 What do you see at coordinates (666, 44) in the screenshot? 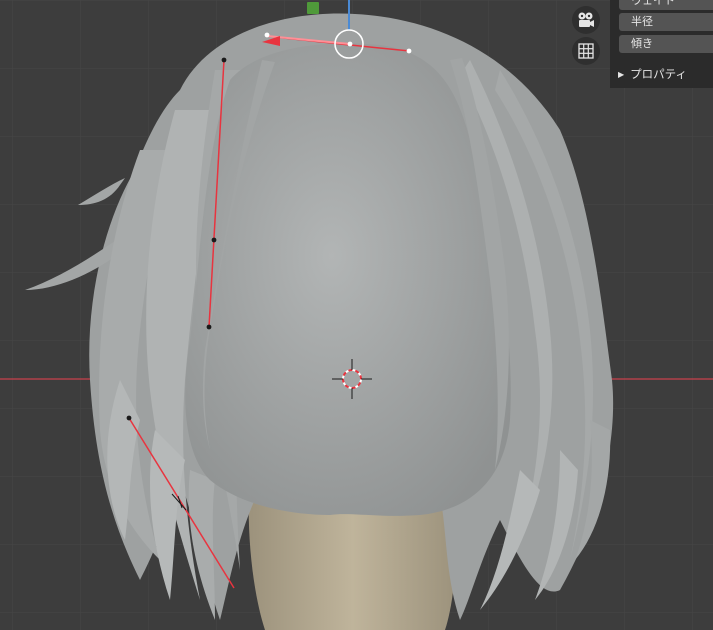
I see `tilt-field: 傾き` at bounding box center [666, 44].